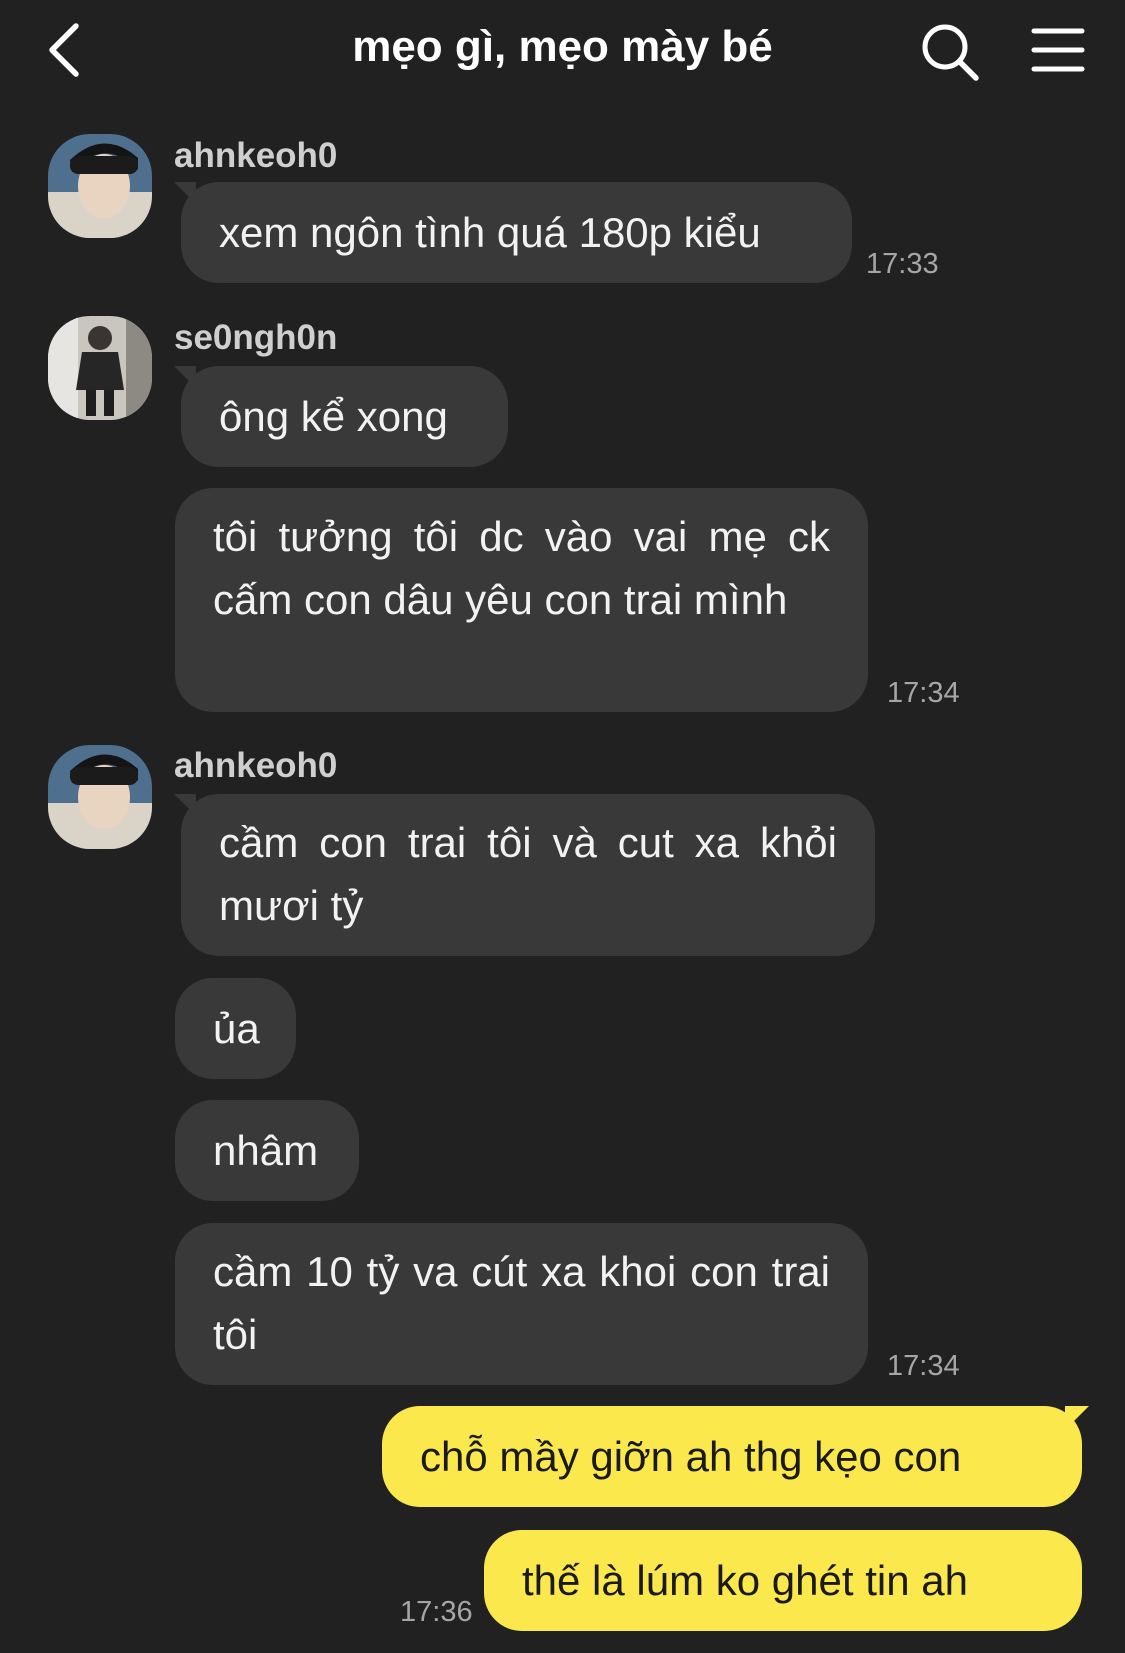 Image resolution: width=1125 pixels, height=1653 pixels. I want to click on hamburger-menu-icon, so click(1058, 50).